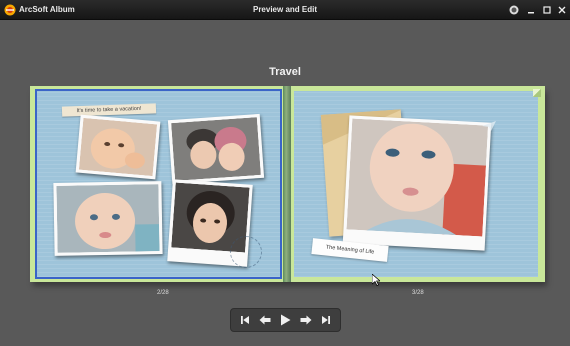 The height and width of the screenshot is (346, 570). I want to click on arrow-right-icon, so click(306, 320).